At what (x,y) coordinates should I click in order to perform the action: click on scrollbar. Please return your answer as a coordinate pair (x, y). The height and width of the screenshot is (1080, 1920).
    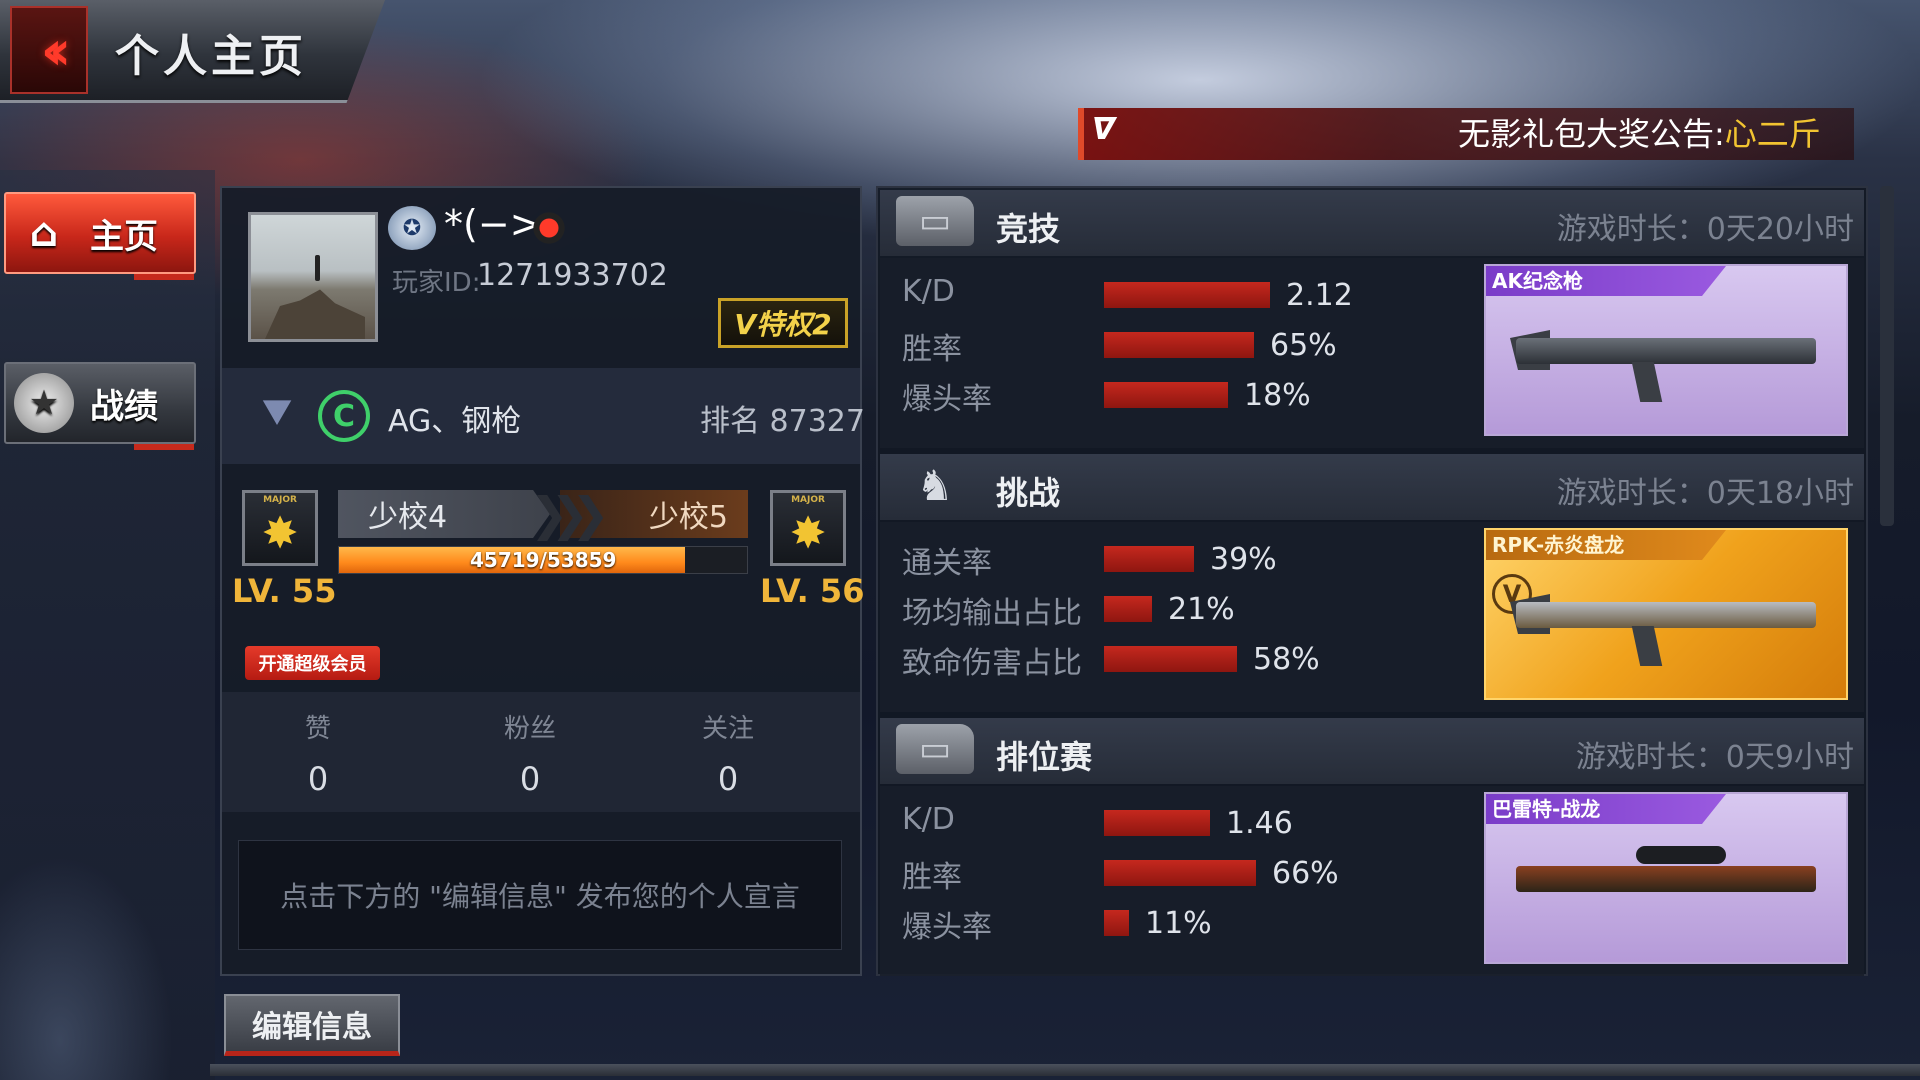
    Looking at the image, I should click on (1887, 356).